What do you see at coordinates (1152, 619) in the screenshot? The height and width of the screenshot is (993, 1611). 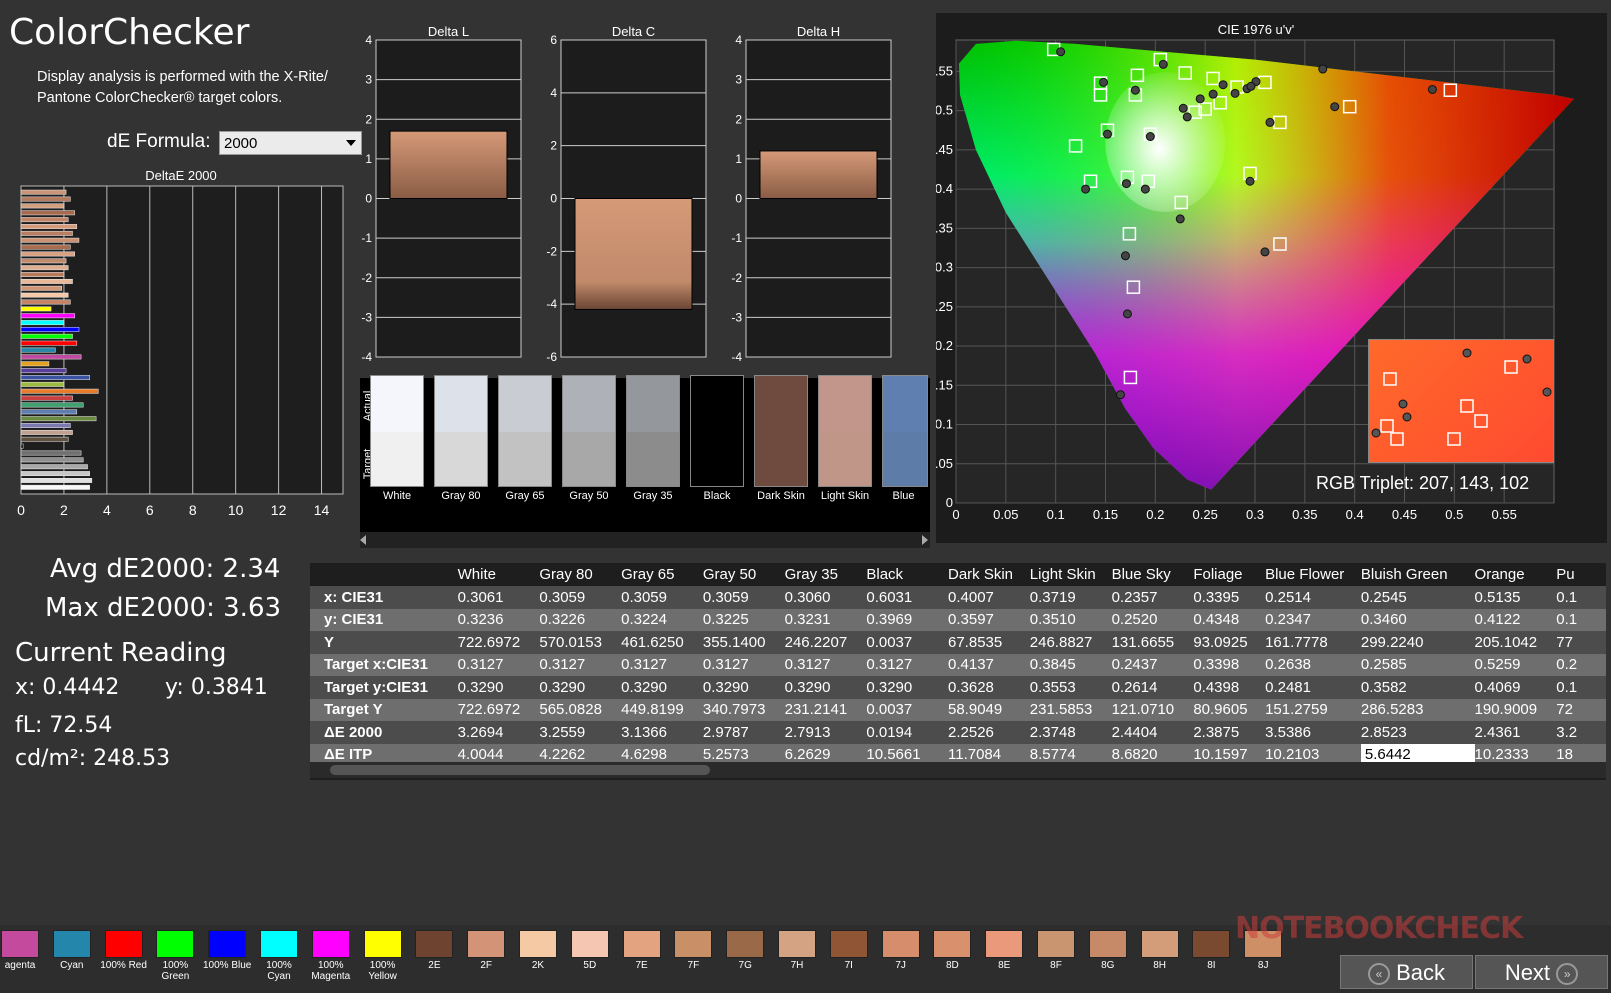 I see `table-cell: 0.2520` at bounding box center [1152, 619].